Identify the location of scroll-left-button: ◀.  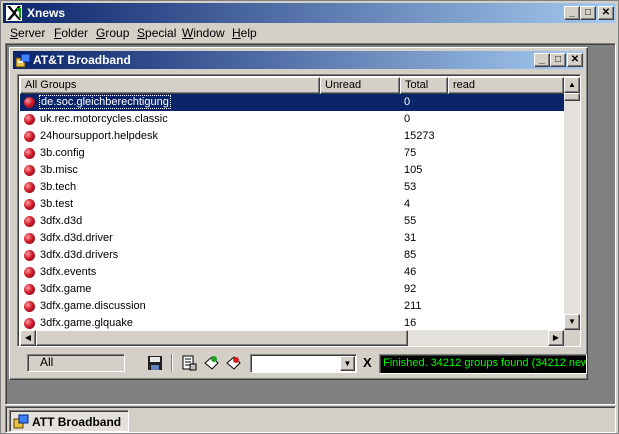
(28, 338).